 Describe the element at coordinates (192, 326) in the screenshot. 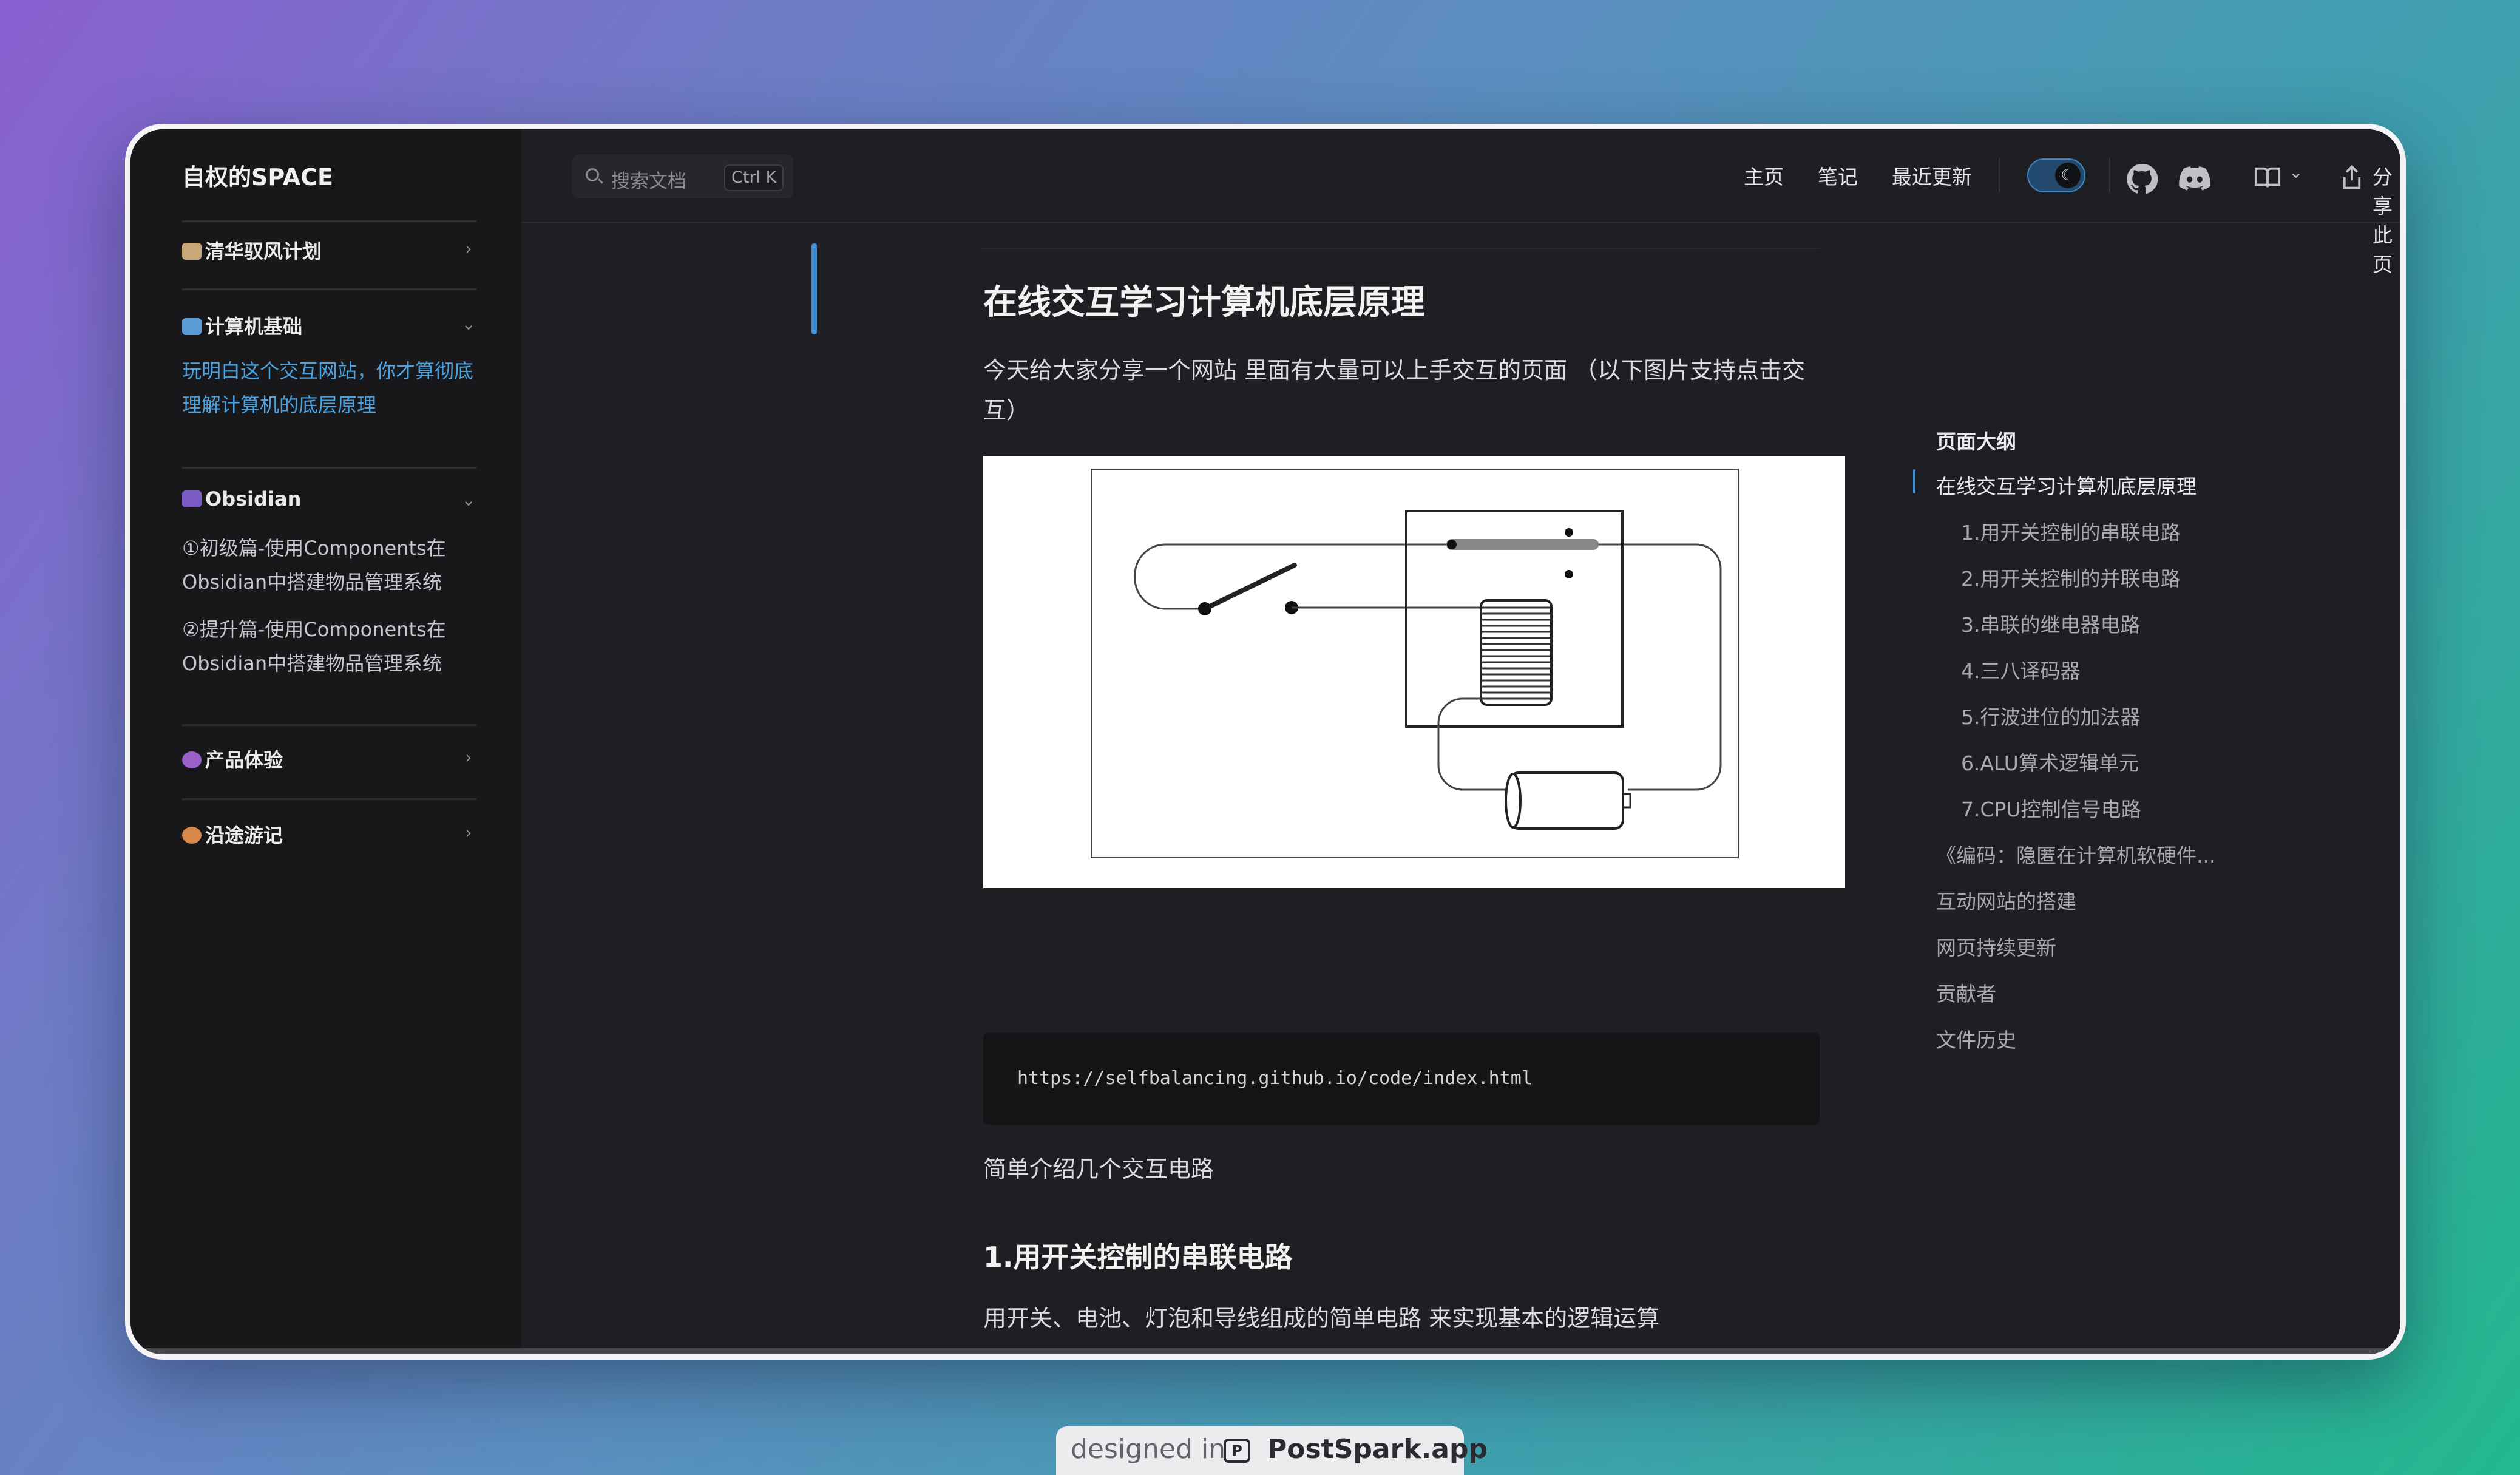

I see `laptop-icon` at that location.